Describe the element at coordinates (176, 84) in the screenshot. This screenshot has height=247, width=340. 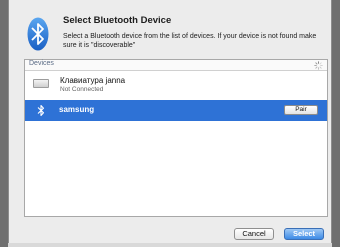
I see `device-row-keyboard: Клавиатура janna Not Connected` at that location.